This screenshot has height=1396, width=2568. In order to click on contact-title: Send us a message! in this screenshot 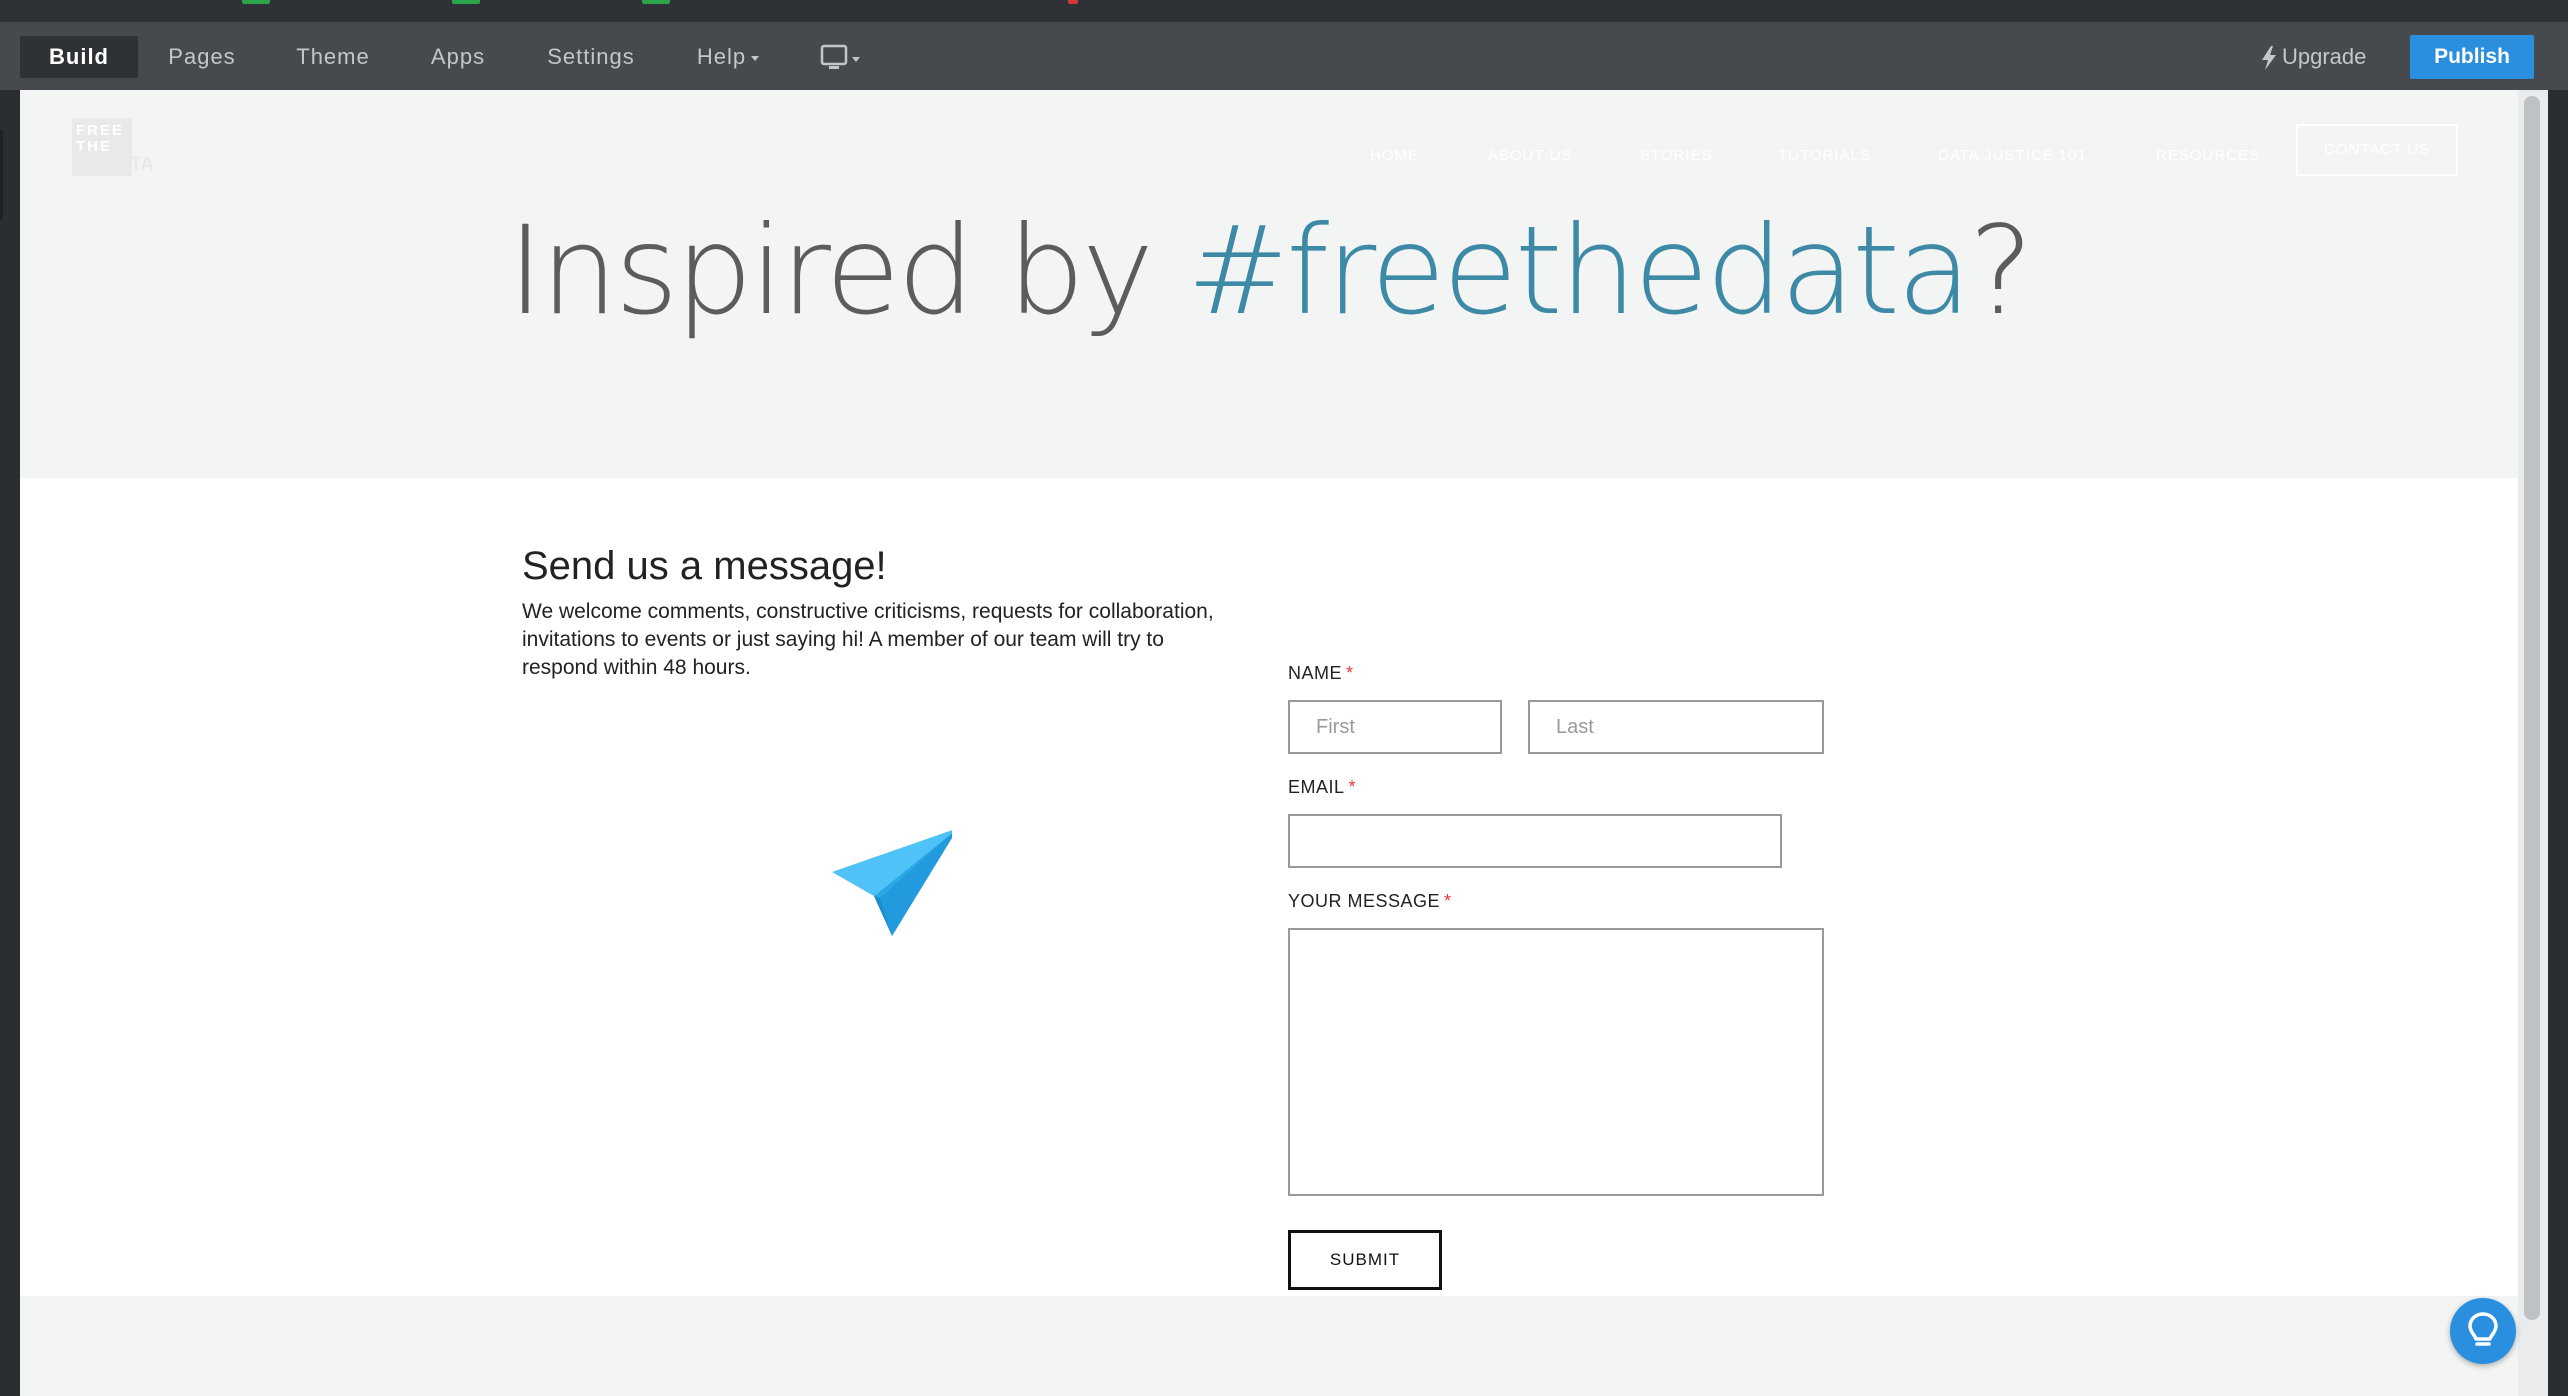, I will do `click(704, 566)`.